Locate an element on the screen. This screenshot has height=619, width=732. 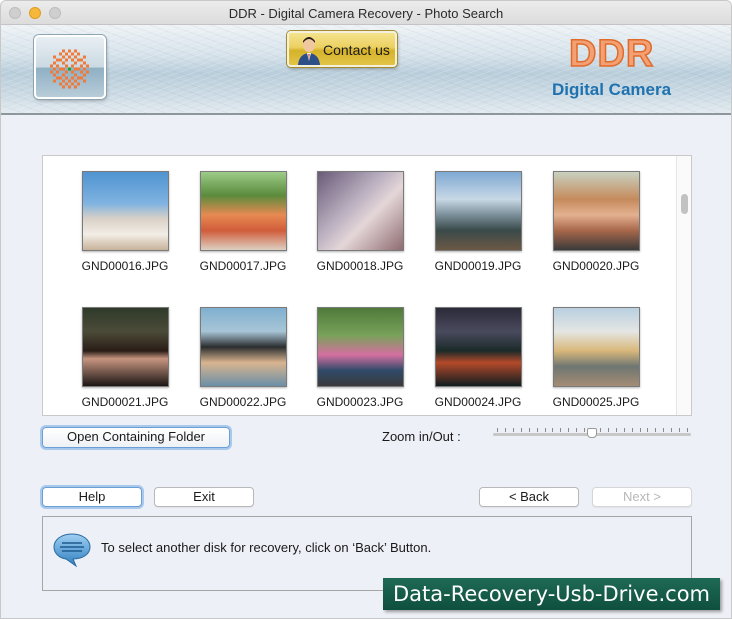
contact-us-label: Contact us is located at coordinates (356, 50).